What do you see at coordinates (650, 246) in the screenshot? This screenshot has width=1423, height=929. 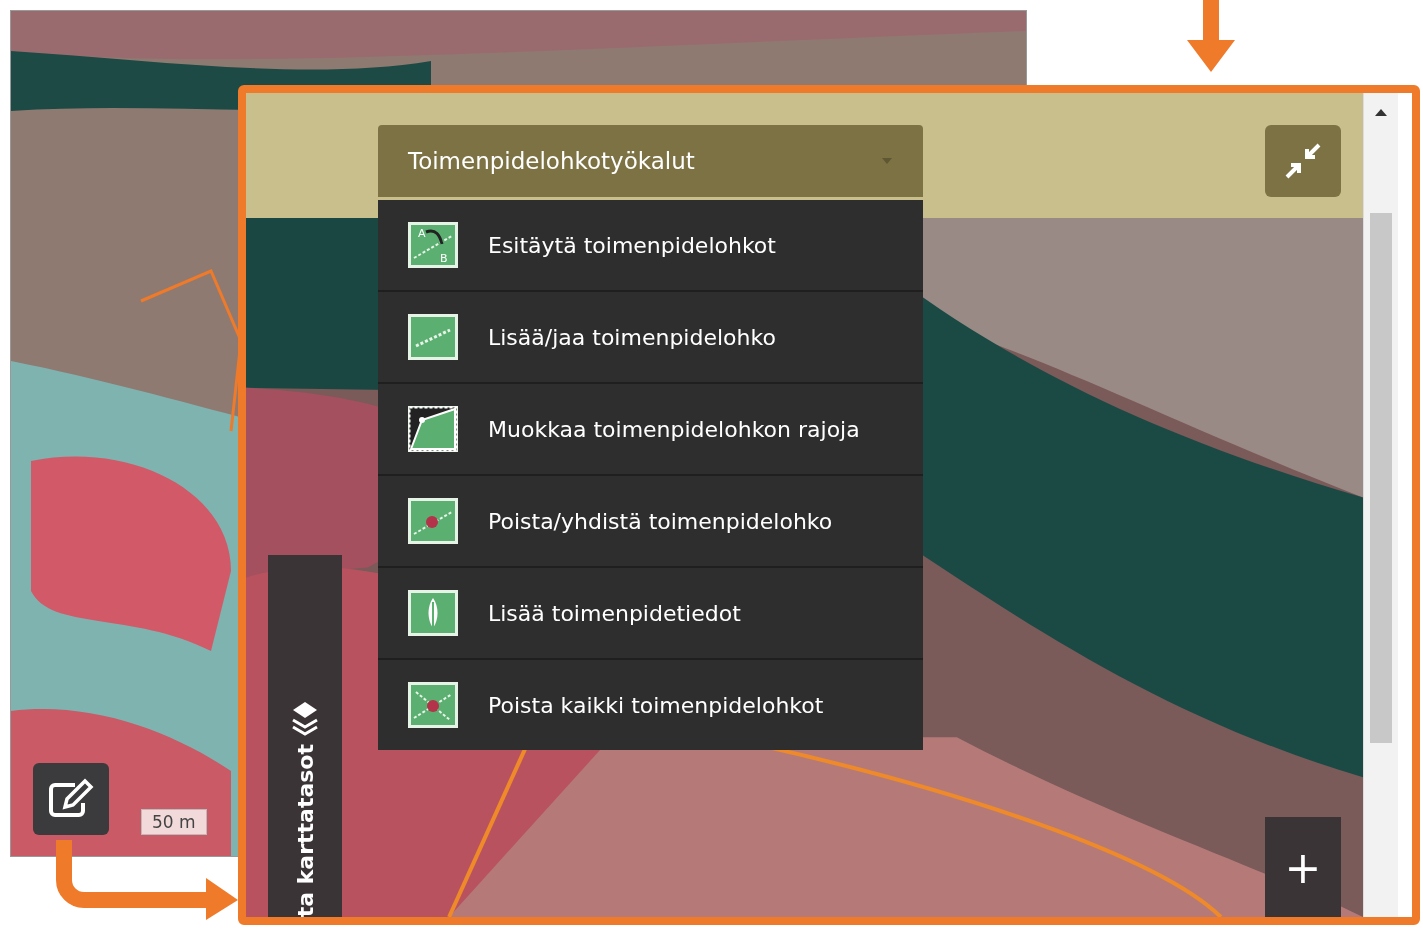 I see `menu-item: A B Esitäytä toimenpidelohkot` at bounding box center [650, 246].